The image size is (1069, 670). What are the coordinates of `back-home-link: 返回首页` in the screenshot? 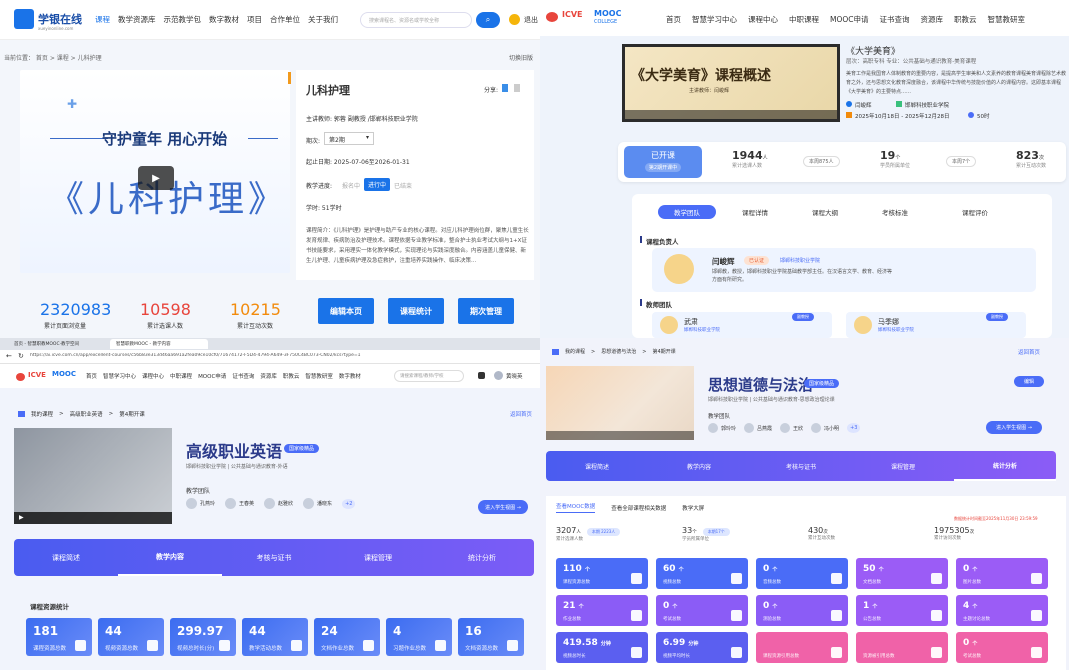 It's located at (521, 414).